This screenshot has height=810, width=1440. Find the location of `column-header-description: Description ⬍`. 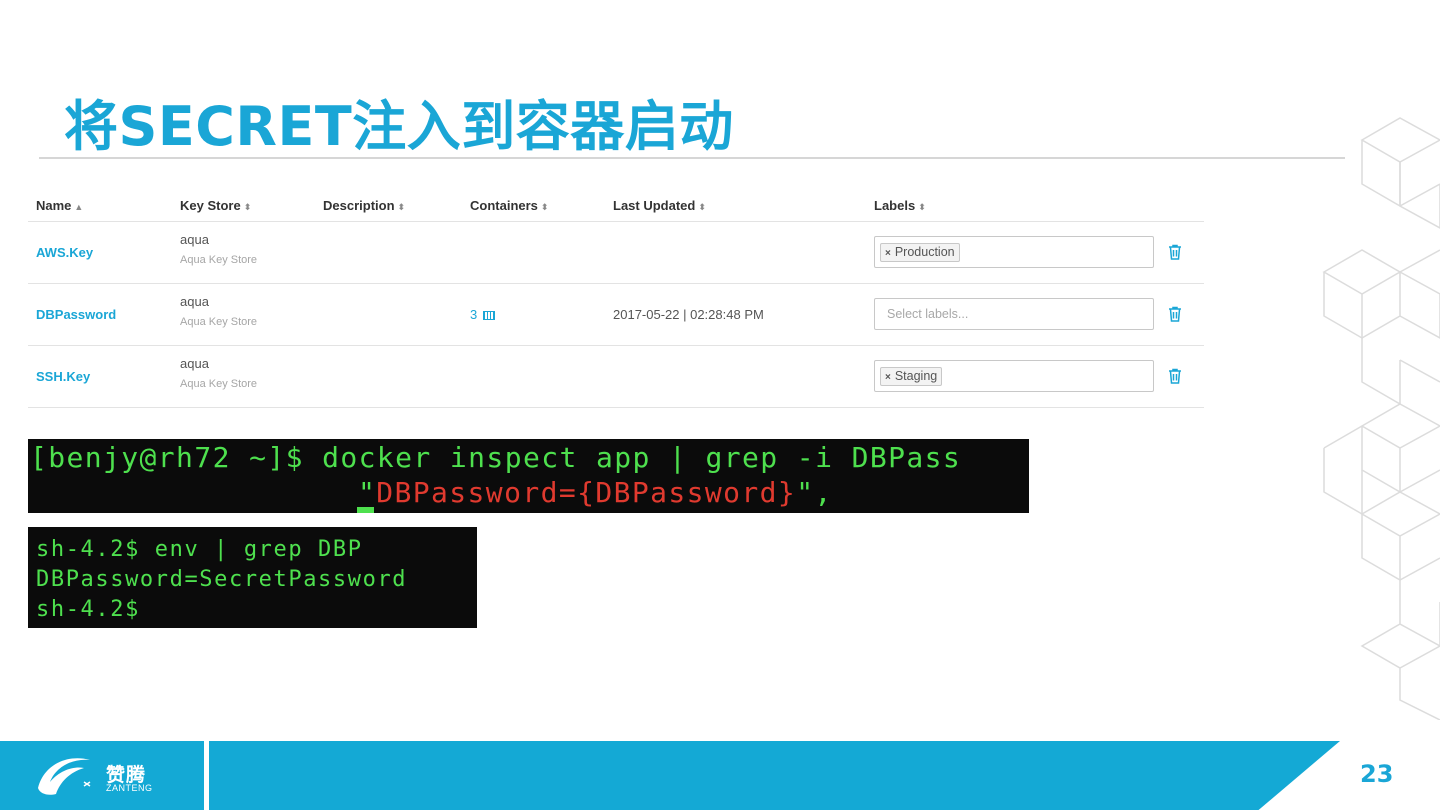

column-header-description: Description ⬍ is located at coordinates (364, 205).